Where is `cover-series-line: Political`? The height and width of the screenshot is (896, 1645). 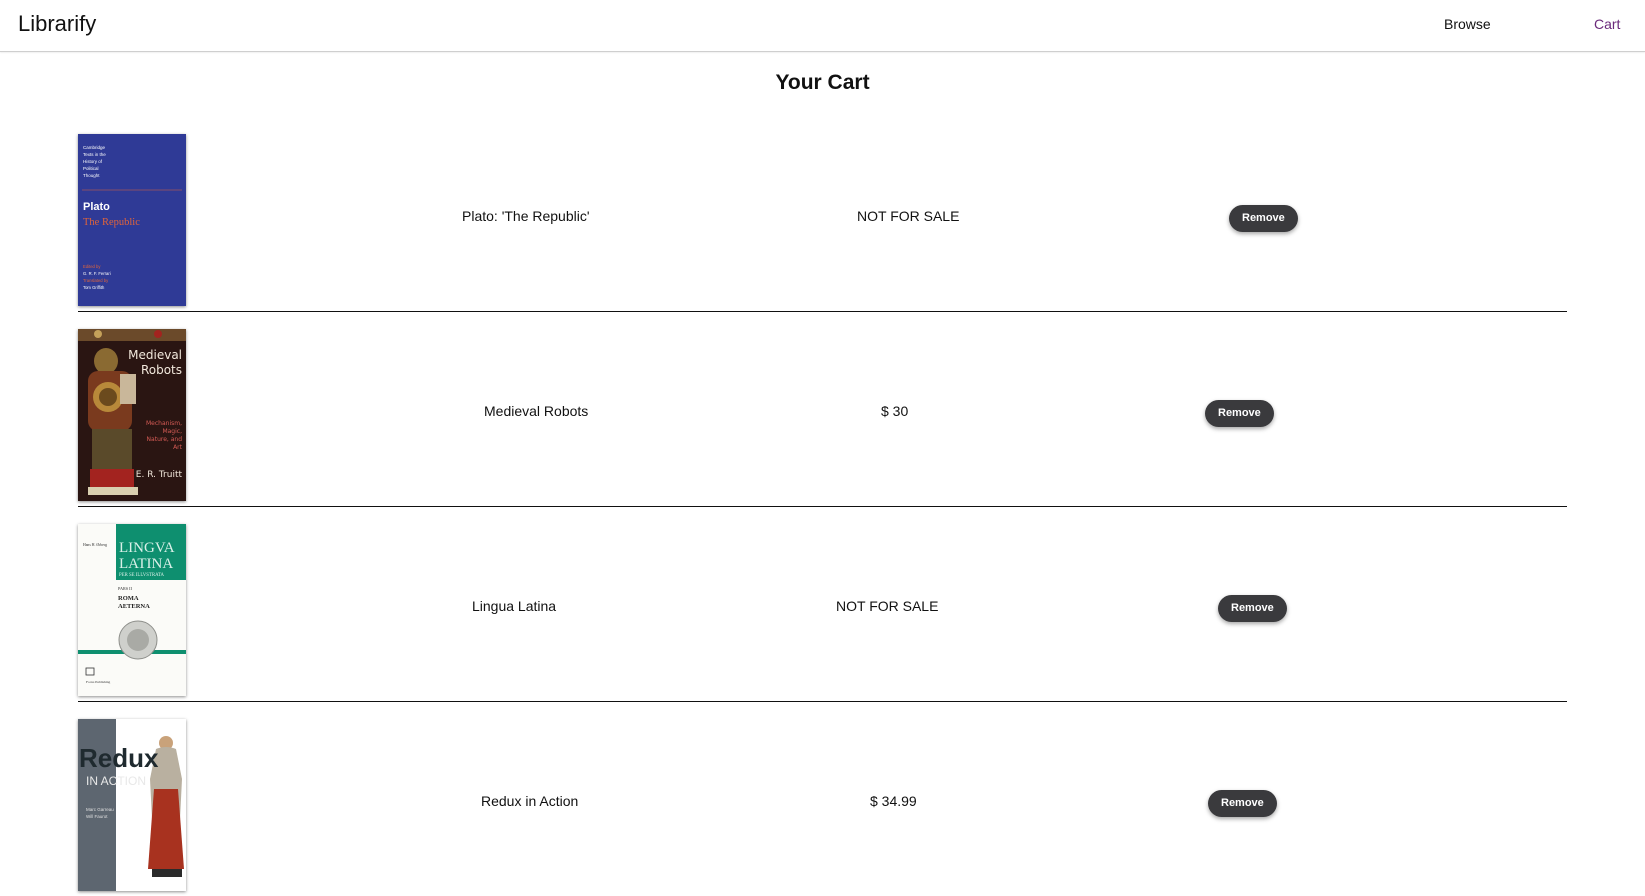
cover-series-line: Political is located at coordinates (91, 168).